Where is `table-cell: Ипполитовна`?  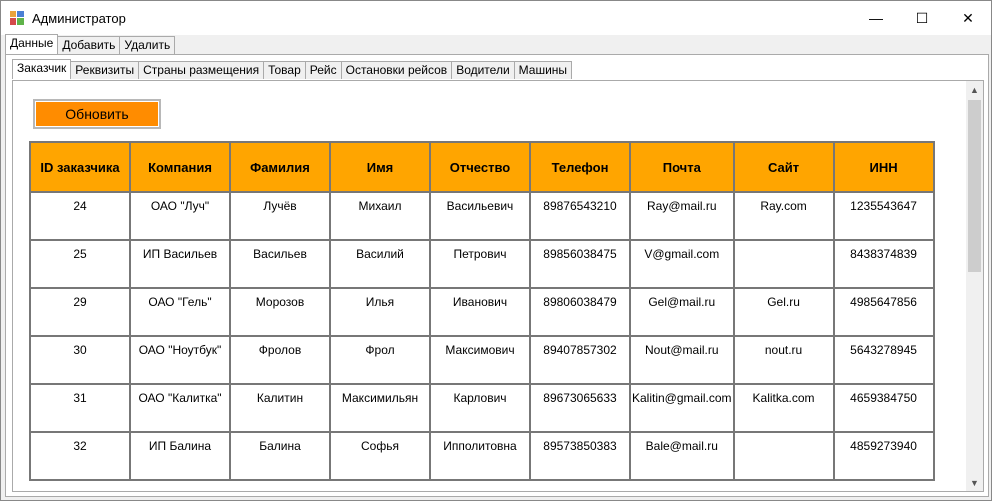 table-cell: Ипполитовна is located at coordinates (480, 456).